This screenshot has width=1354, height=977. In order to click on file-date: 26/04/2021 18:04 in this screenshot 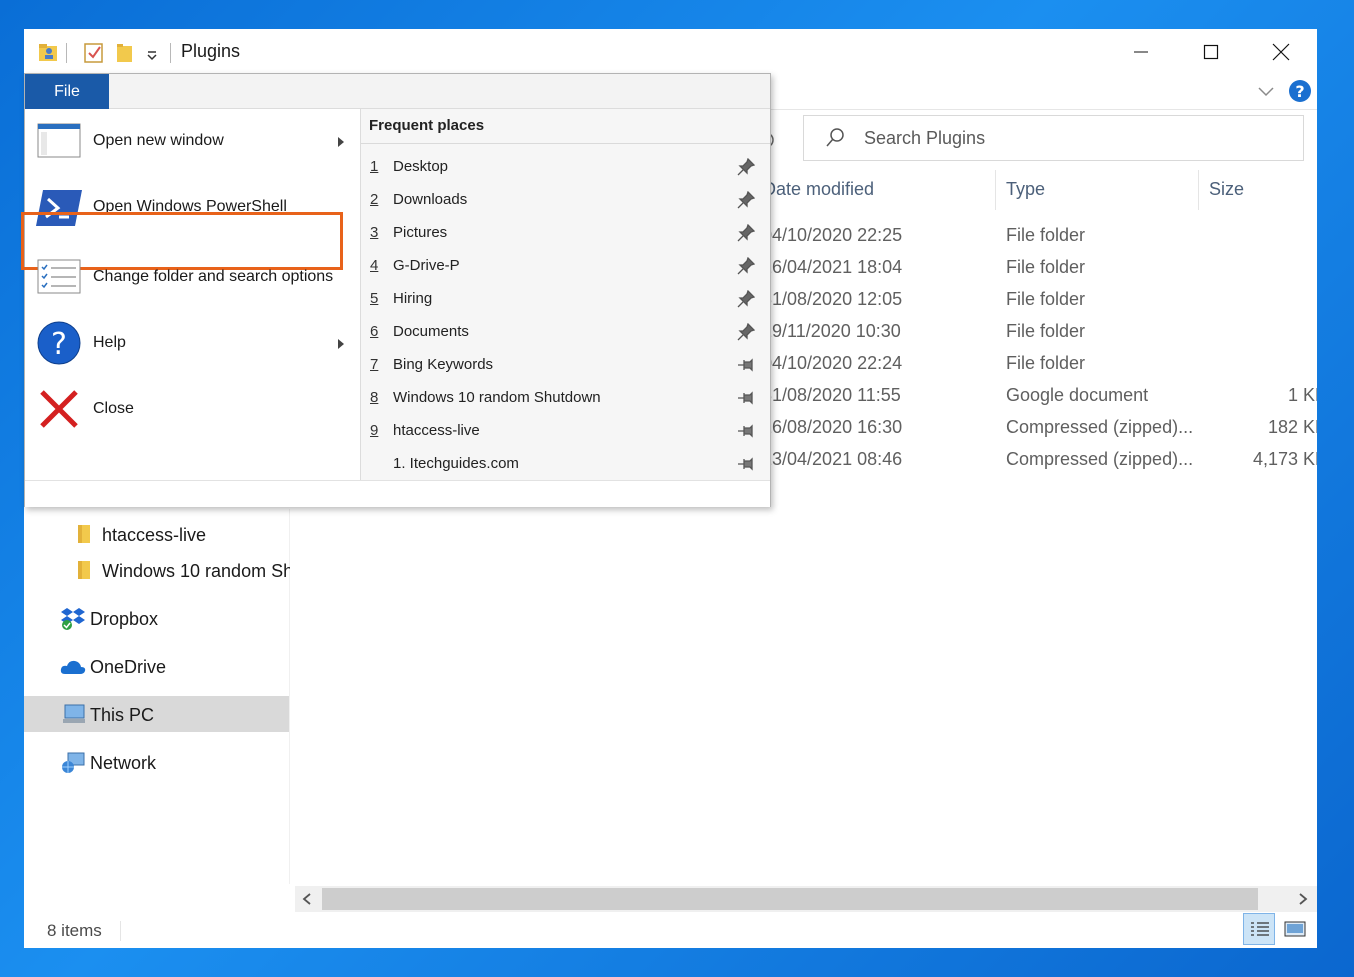, I will do `click(832, 267)`.